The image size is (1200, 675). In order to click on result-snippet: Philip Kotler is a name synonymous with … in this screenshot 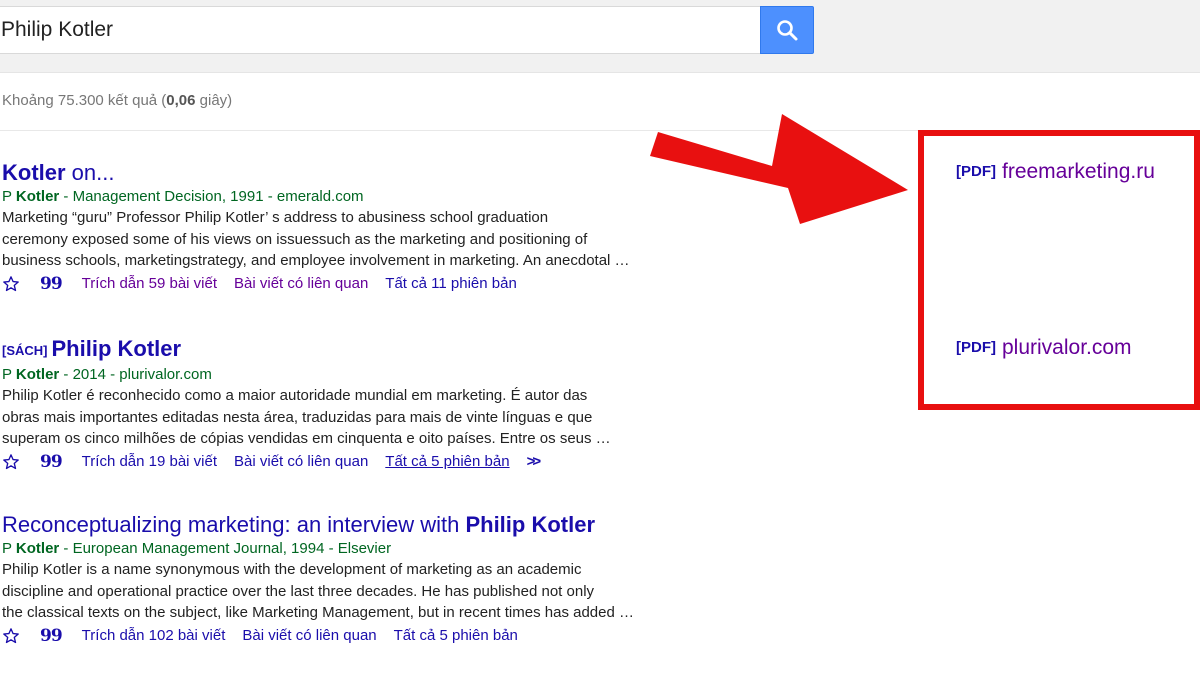, I will do `click(318, 591)`.